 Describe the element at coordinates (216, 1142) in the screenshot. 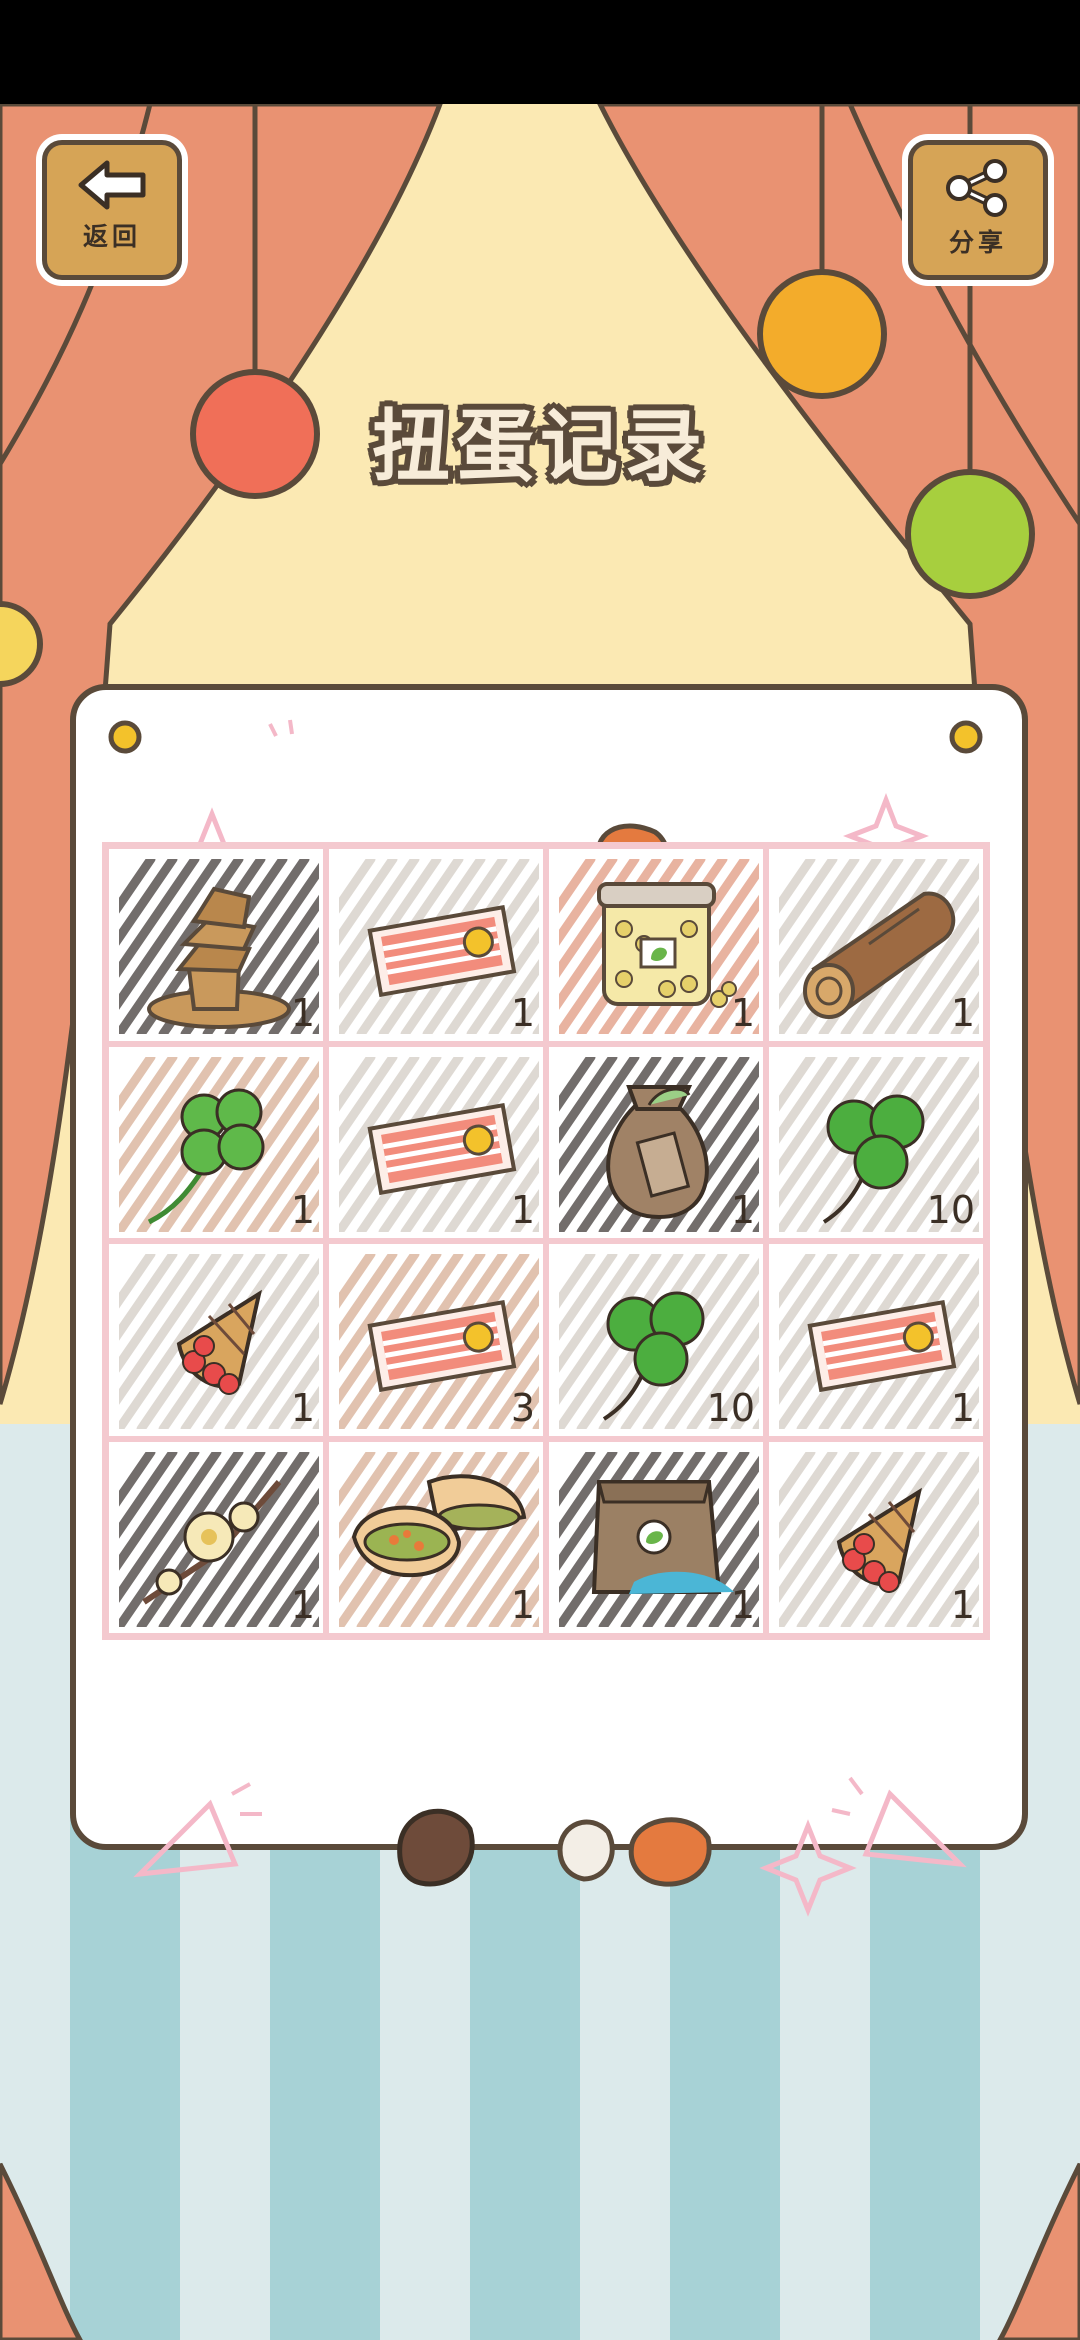

I see `grid-cell-four-leaf-clover: 1` at that location.